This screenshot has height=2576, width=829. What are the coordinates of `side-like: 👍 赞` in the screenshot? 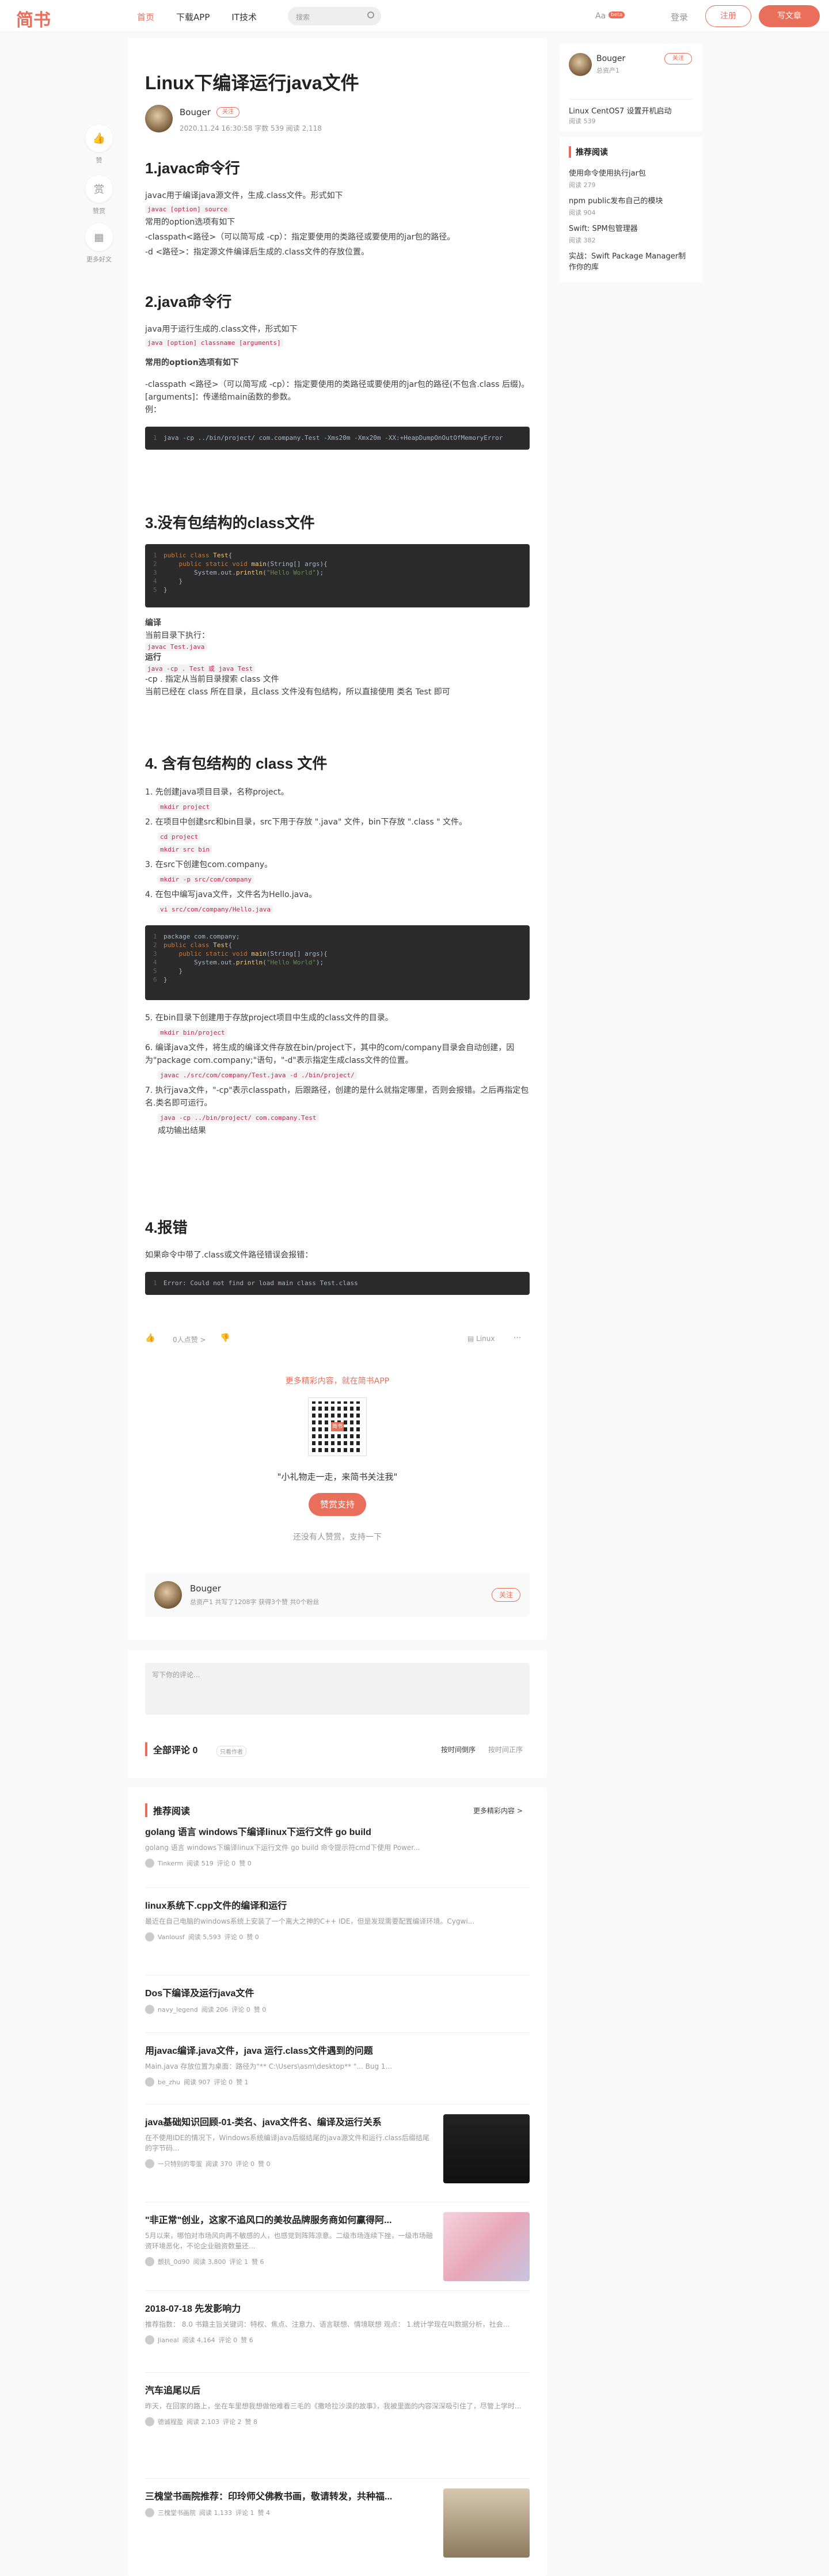 It's located at (99, 144).